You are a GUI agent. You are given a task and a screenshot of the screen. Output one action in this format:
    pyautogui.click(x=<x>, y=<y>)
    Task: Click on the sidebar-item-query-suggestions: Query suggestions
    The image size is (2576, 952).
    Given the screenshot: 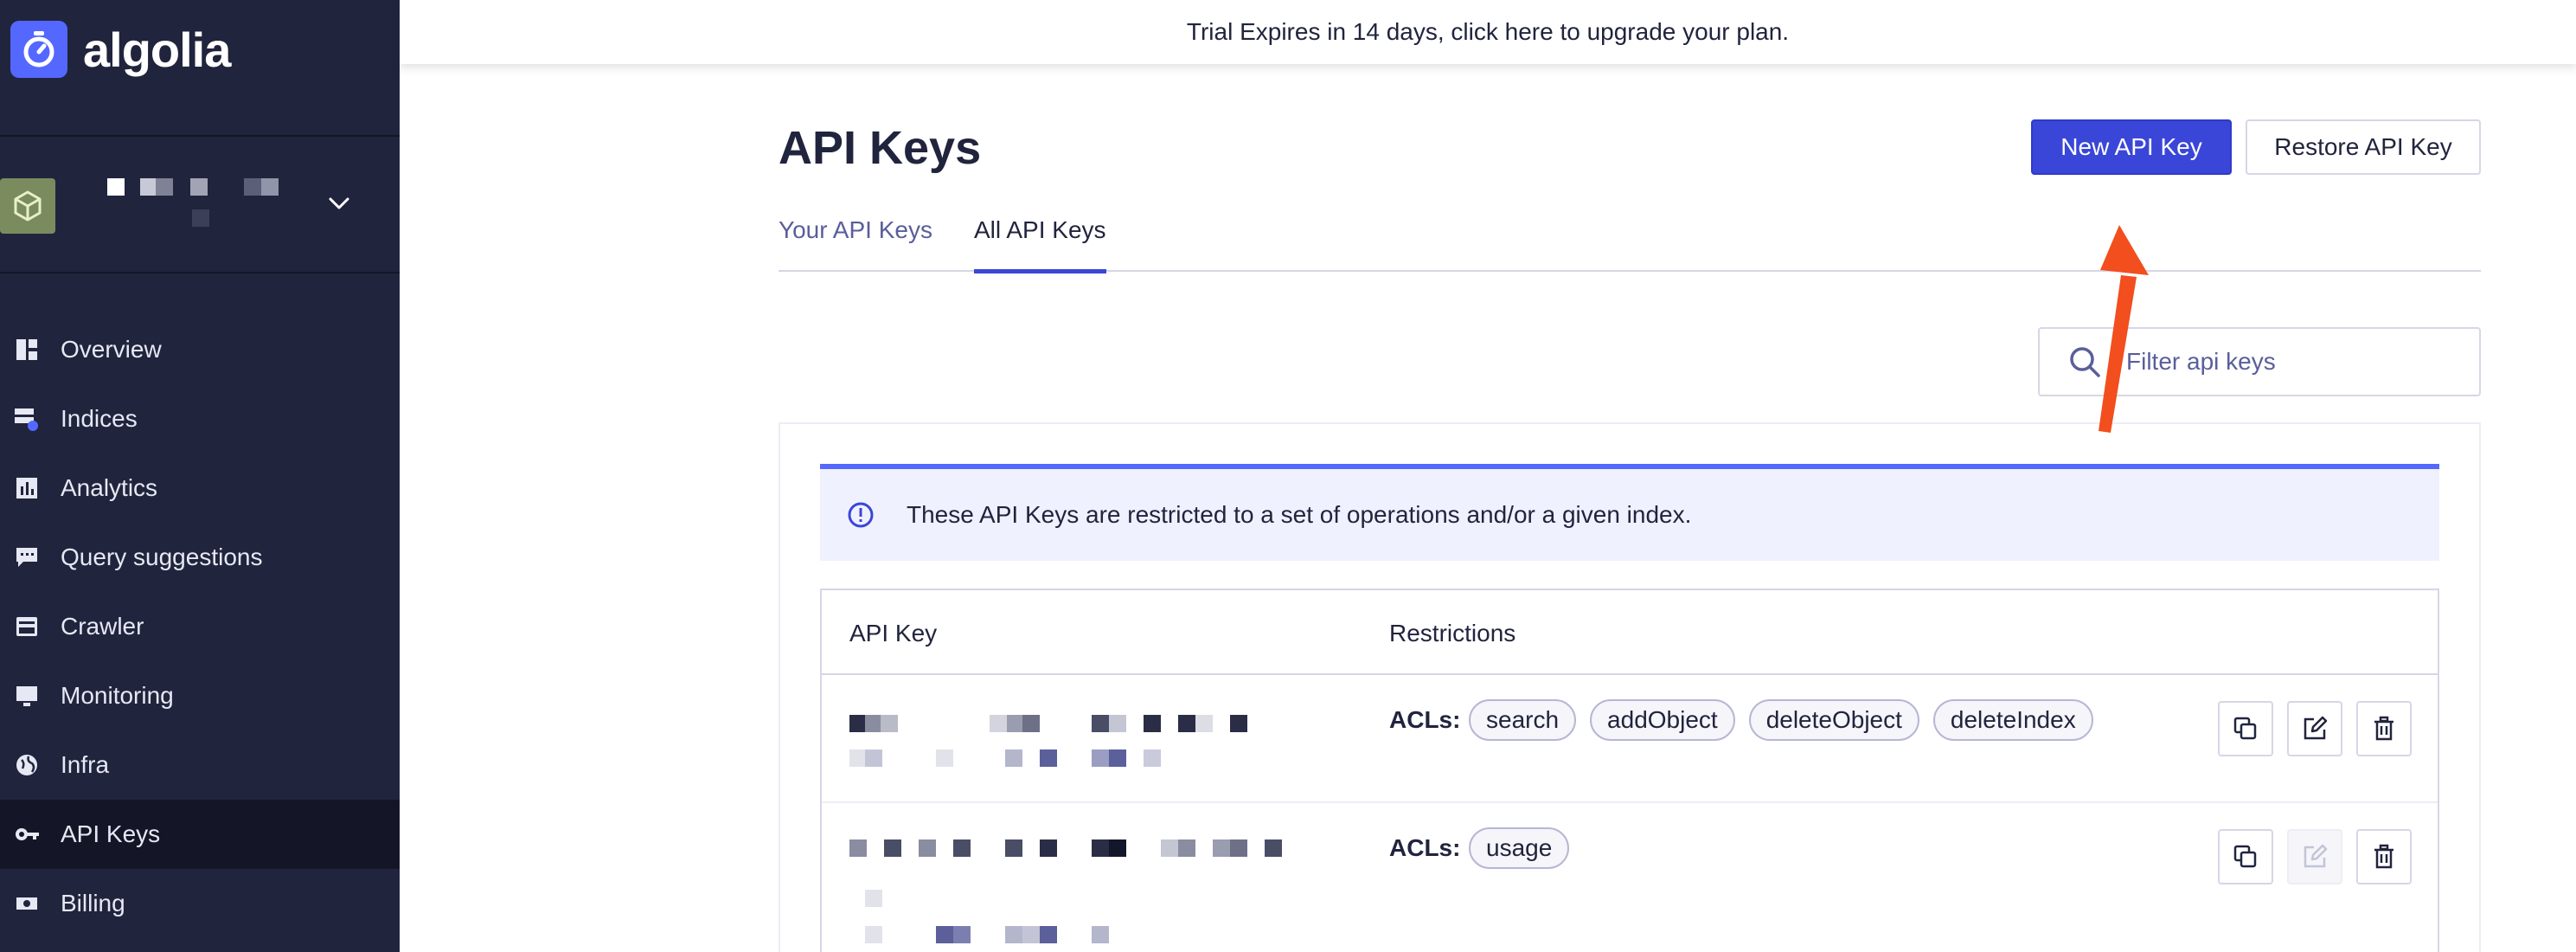 What is the action you would take?
    pyautogui.click(x=200, y=557)
    